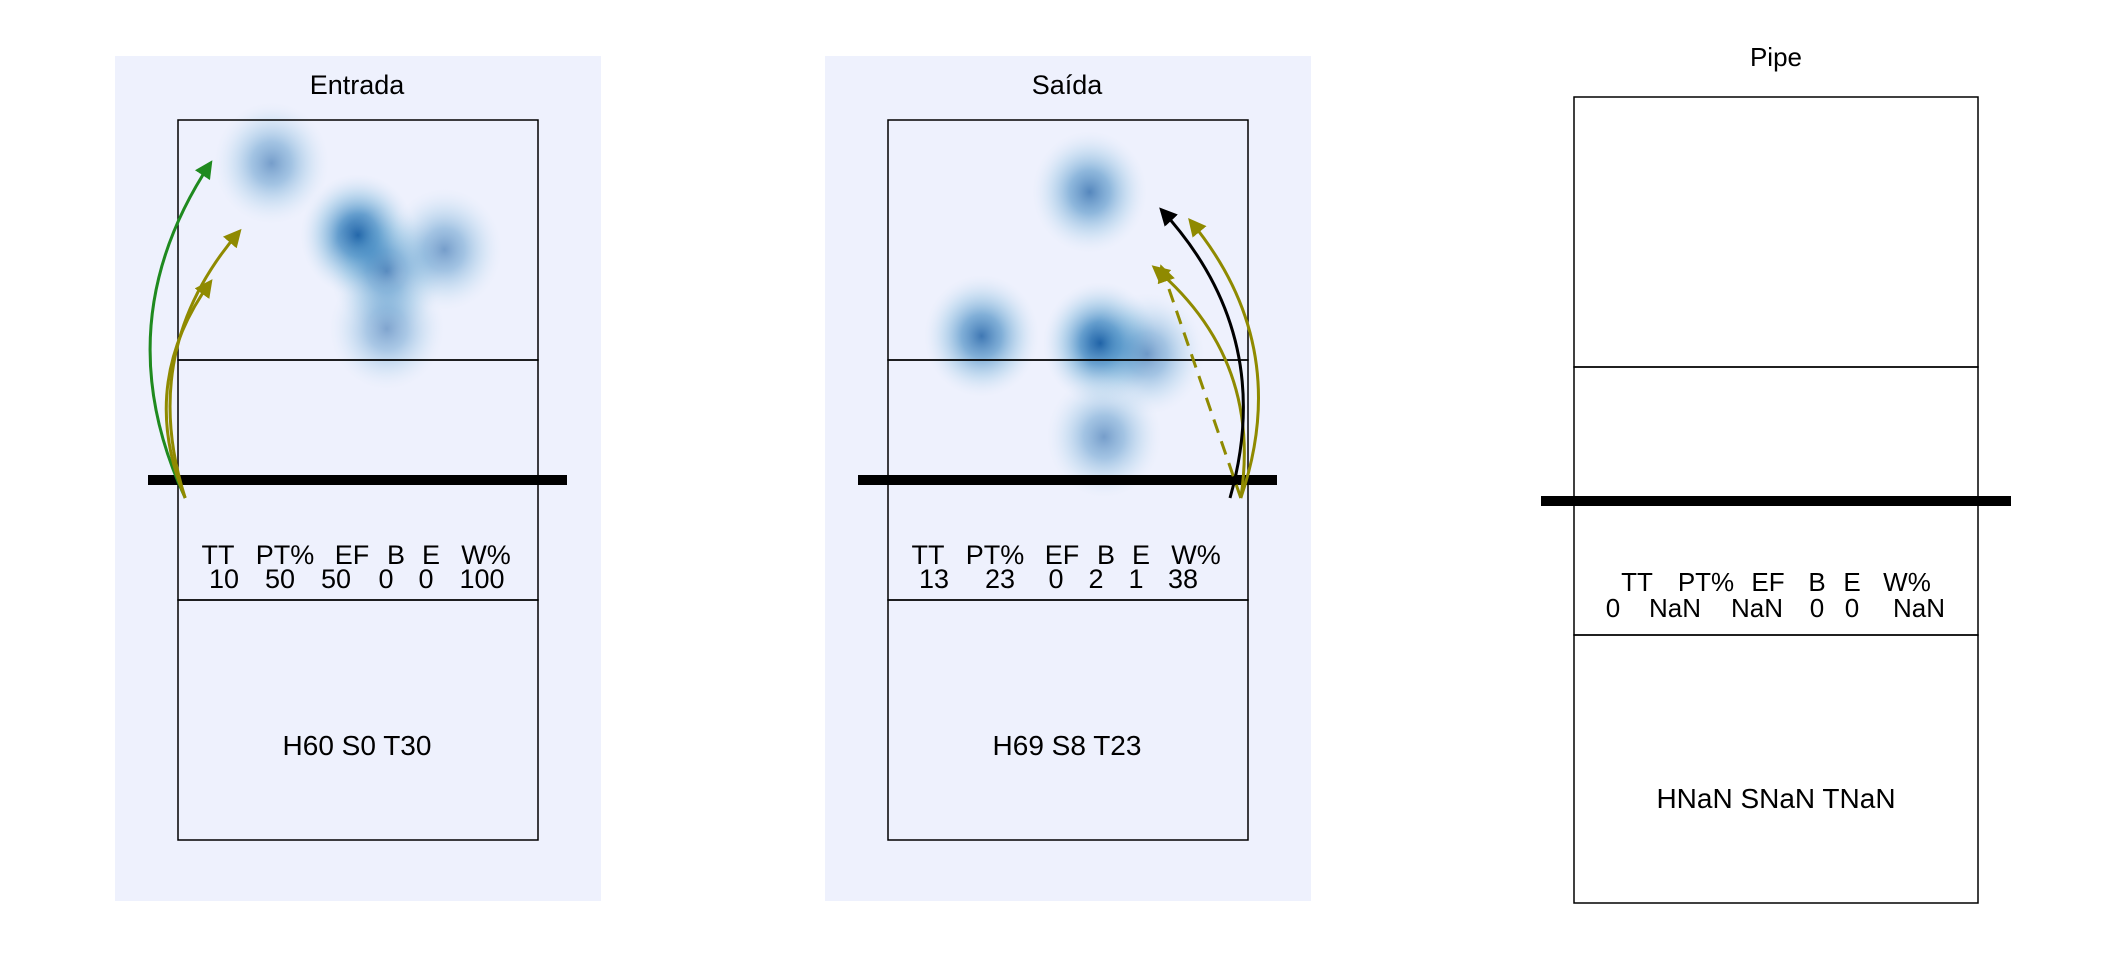 The height and width of the screenshot is (960, 2112). What do you see at coordinates (1000, 579) in the screenshot?
I see `stat-value-pt: 23` at bounding box center [1000, 579].